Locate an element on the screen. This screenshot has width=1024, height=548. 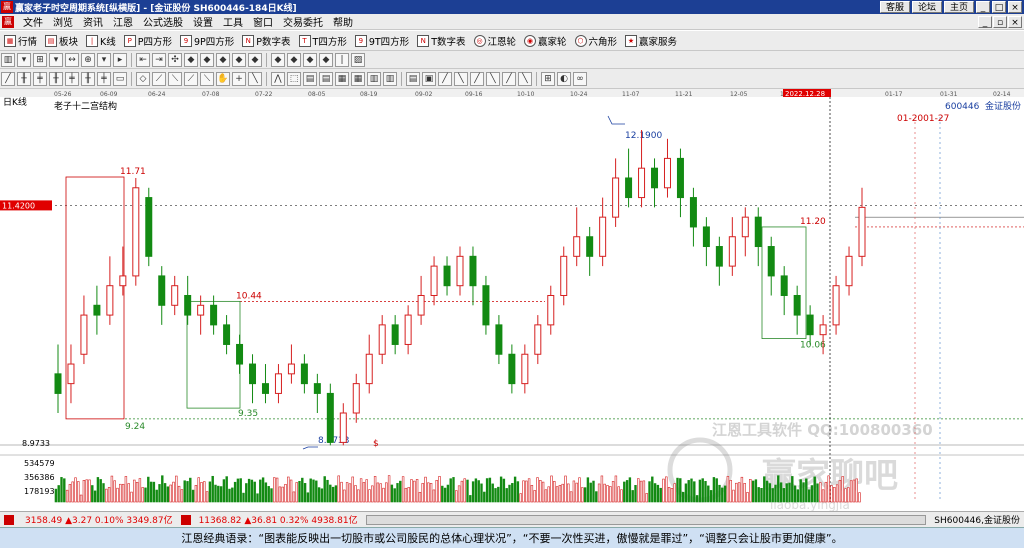
analysis-tool-6-icon: ╫ is located at coordinates (88, 78).